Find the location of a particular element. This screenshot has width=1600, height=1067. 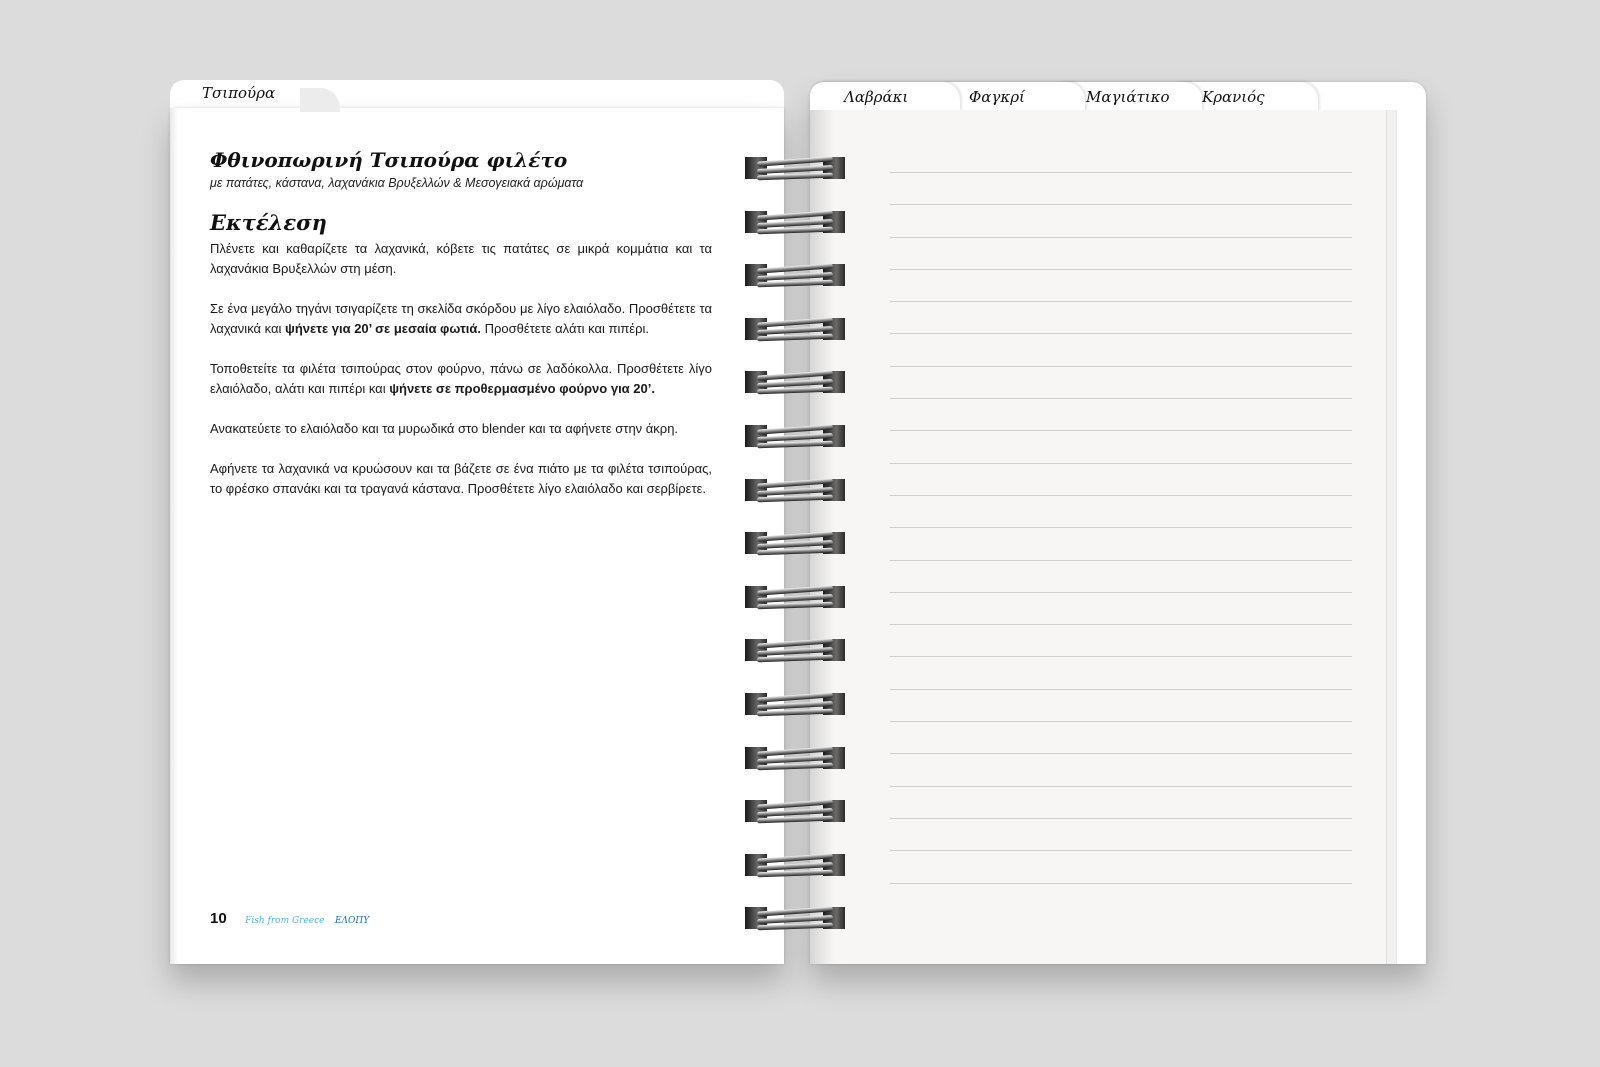

tab-tsipoura: Τσιπούρα is located at coordinates (238, 93).